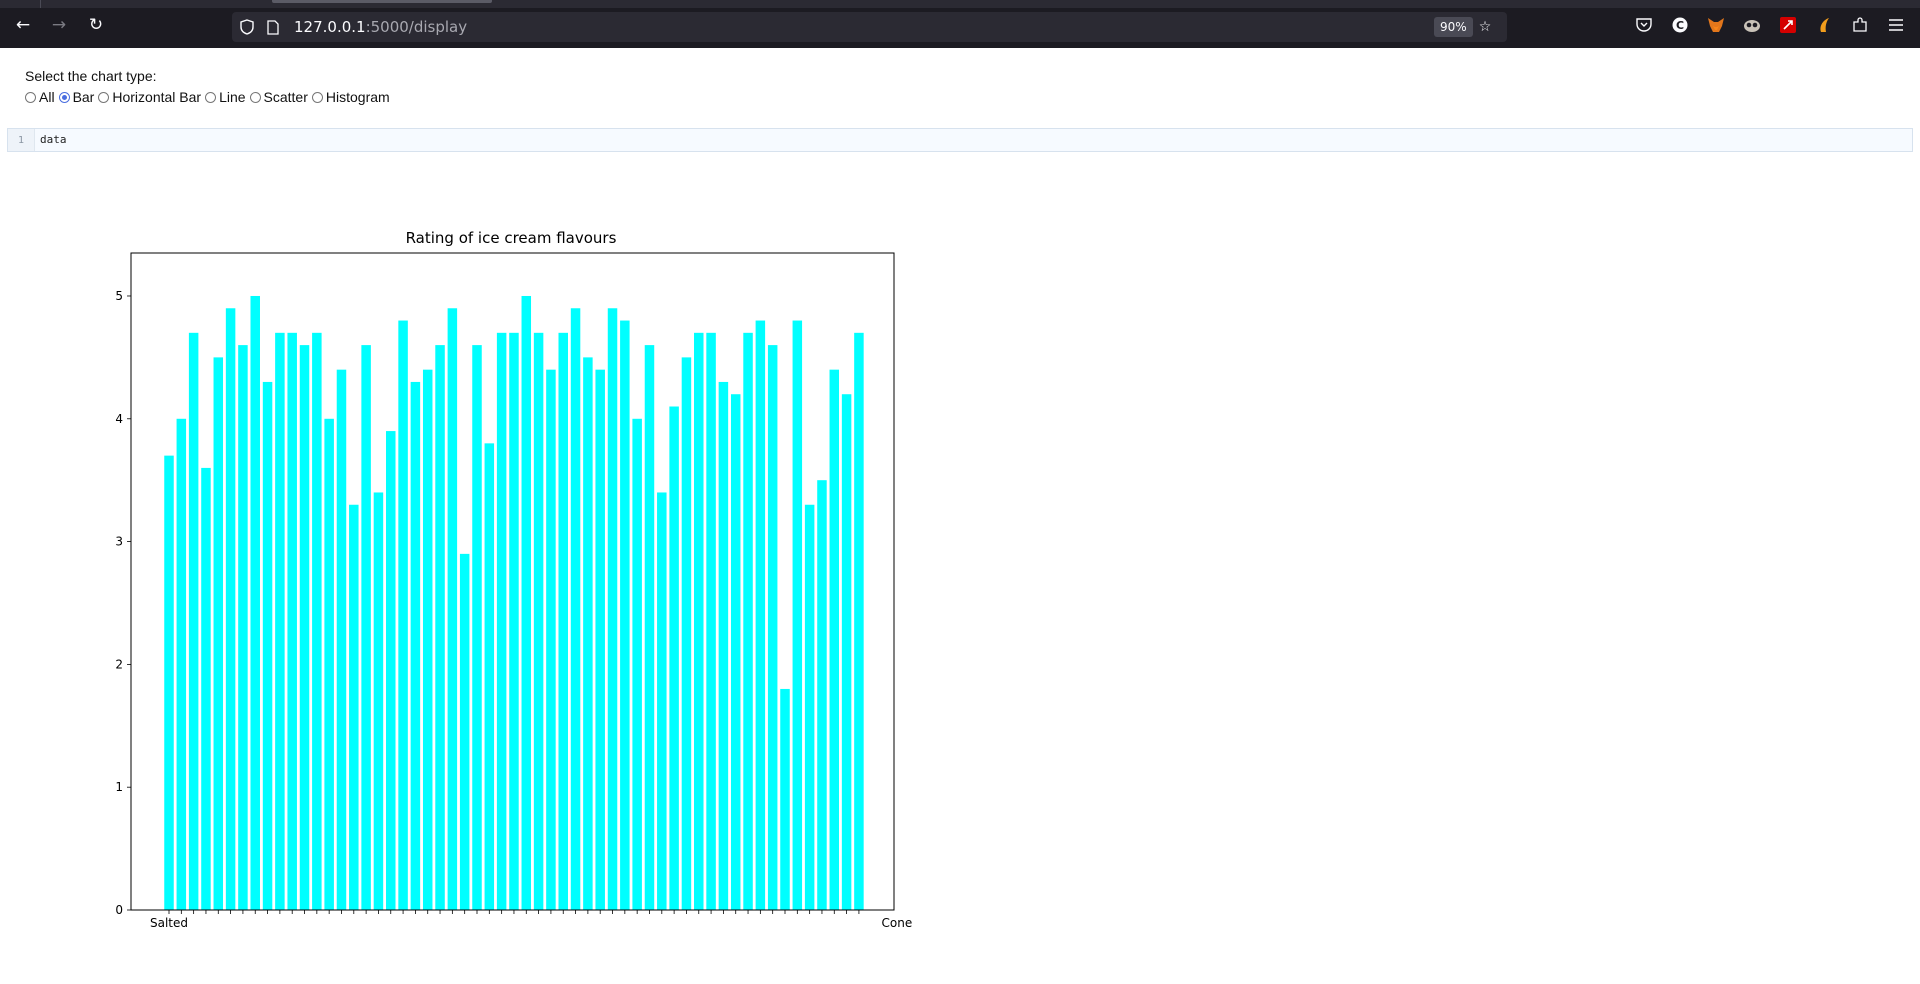 The height and width of the screenshot is (984, 1920). I want to click on x-tick-label-last: Cone, so click(897, 923).